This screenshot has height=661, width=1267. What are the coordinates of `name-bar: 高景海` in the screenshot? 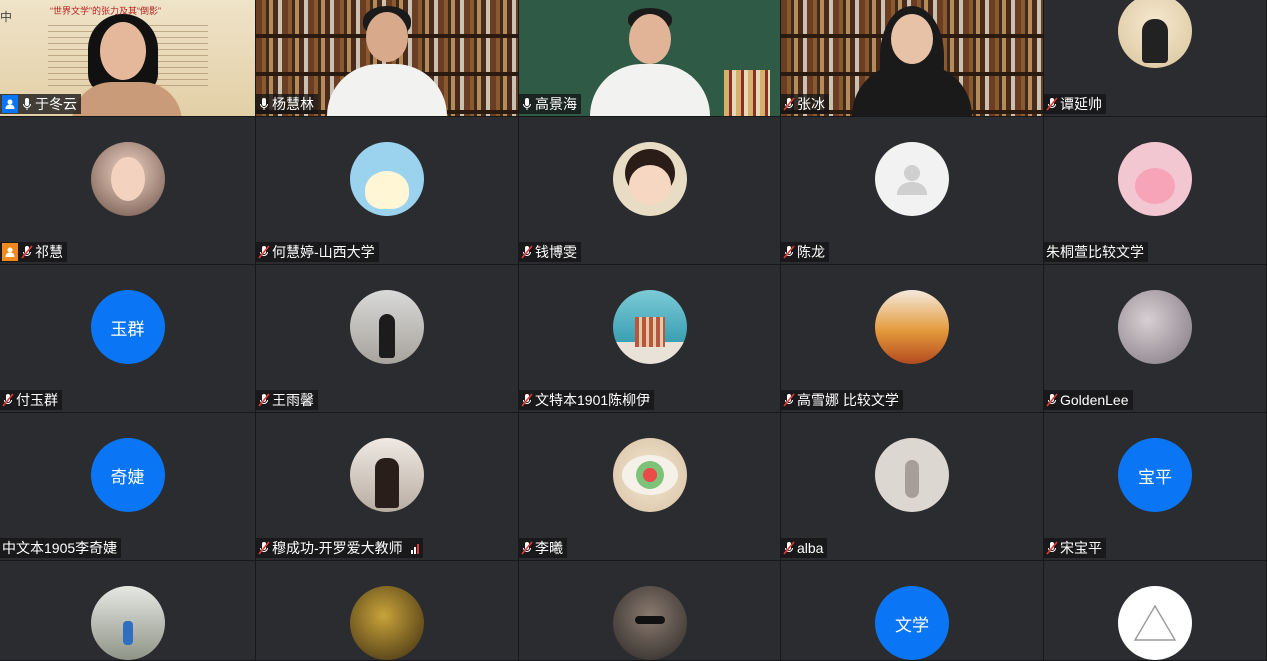 It's located at (550, 104).